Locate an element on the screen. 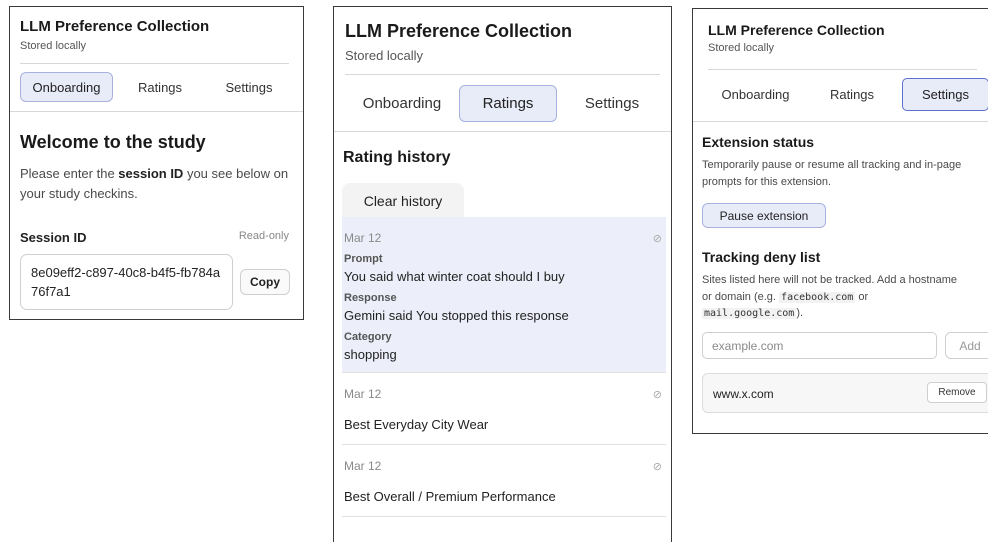  example-domain-facebook: facebook.com is located at coordinates (817, 297).